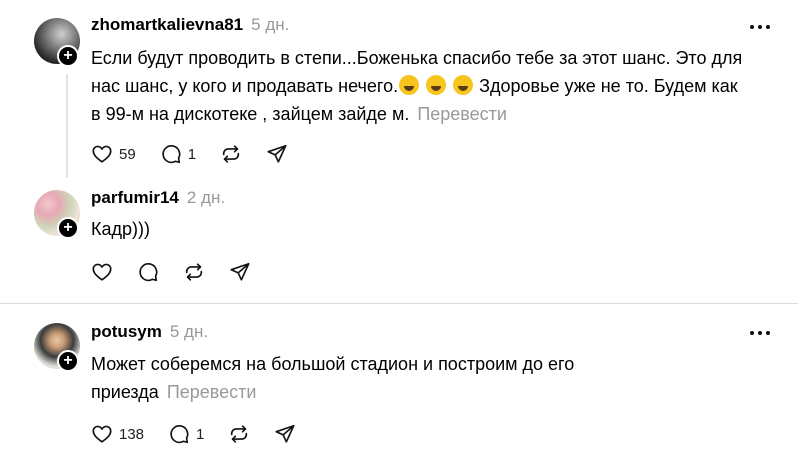 Image resolution: width=798 pixels, height=462 pixels. Describe the element at coordinates (167, 25) in the screenshot. I see `username: zhomartkalievna81` at that location.